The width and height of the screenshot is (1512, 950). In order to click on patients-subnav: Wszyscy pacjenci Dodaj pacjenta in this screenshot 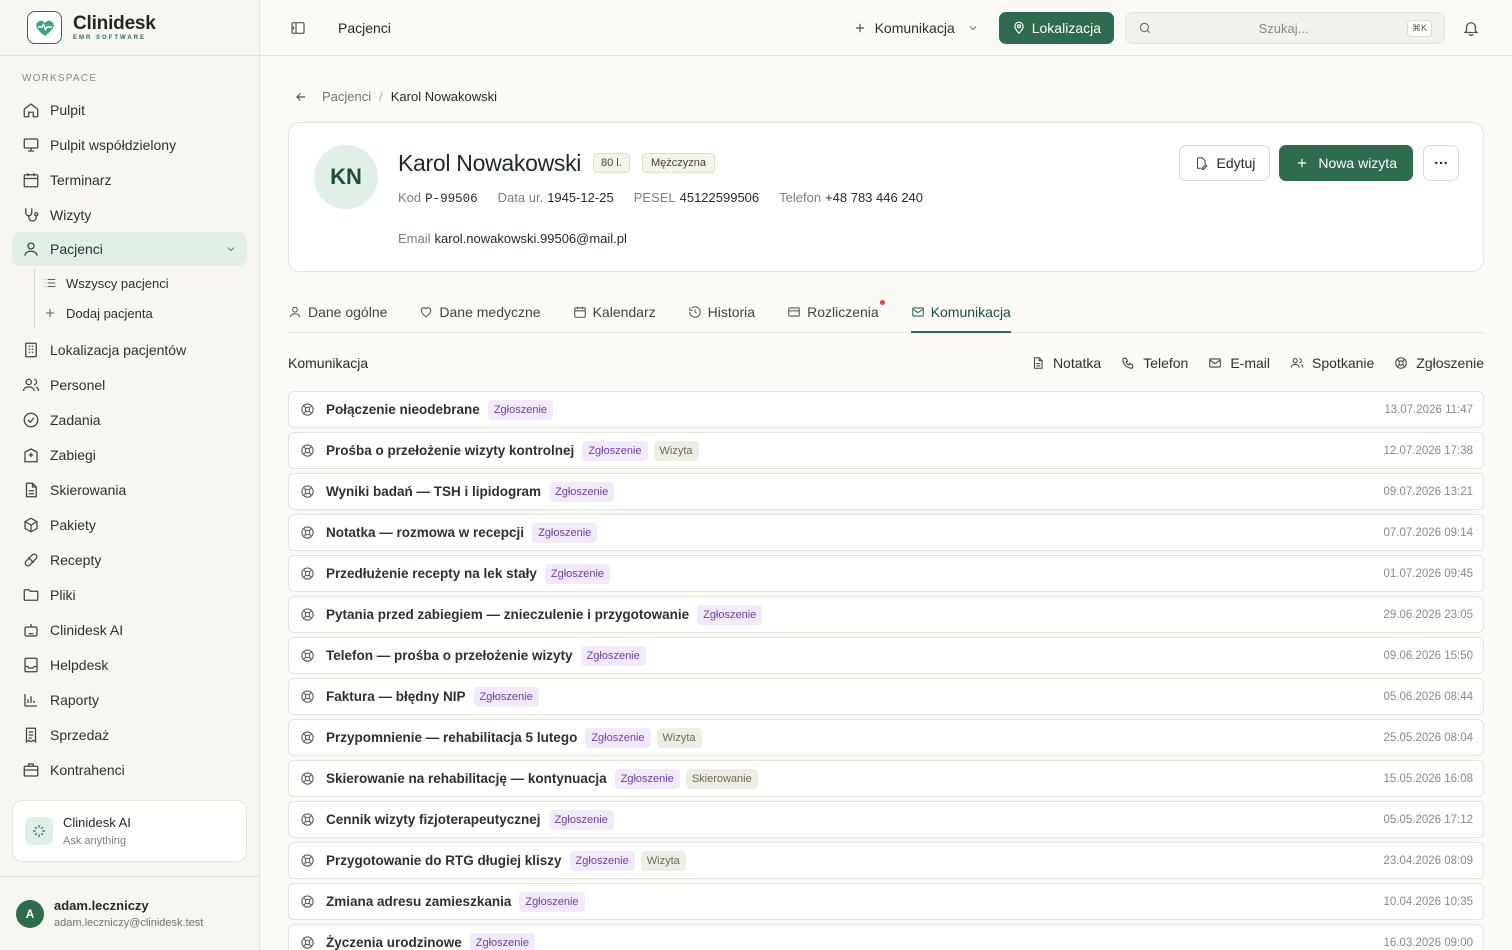, I will do `click(140, 298)`.